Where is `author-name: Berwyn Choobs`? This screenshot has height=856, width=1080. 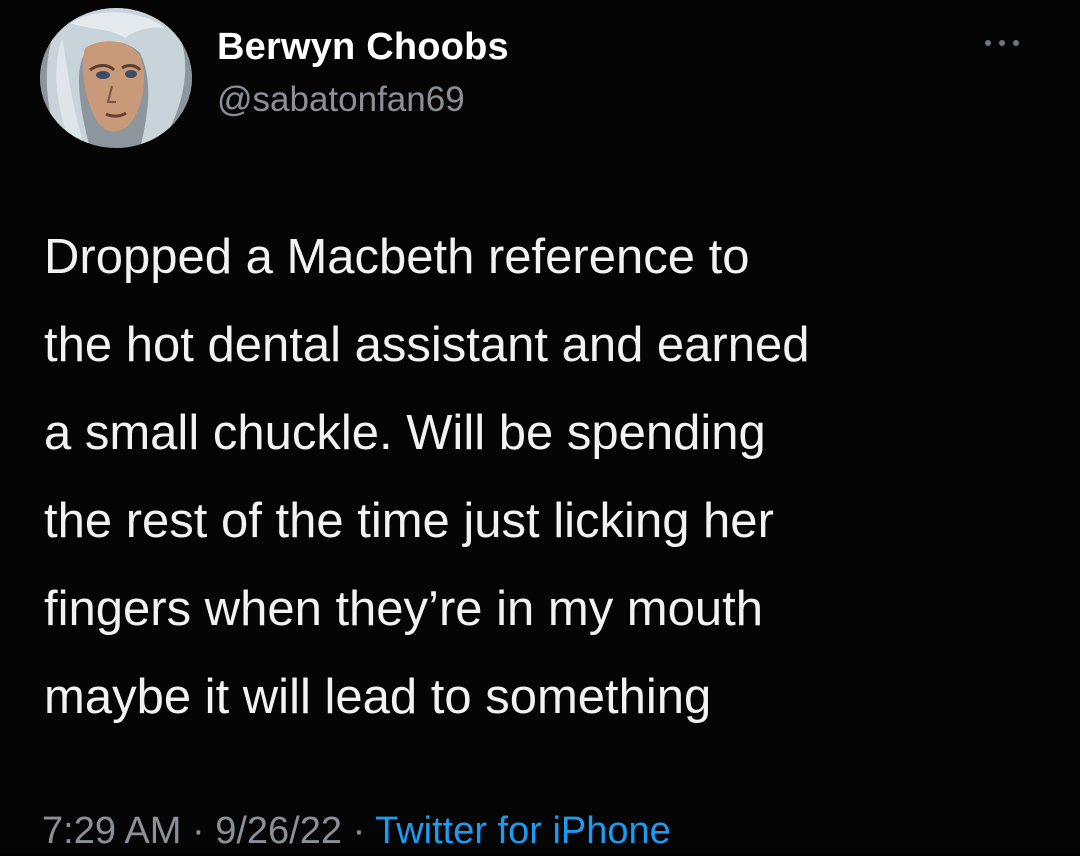
author-name: Berwyn Choobs is located at coordinates (363, 47).